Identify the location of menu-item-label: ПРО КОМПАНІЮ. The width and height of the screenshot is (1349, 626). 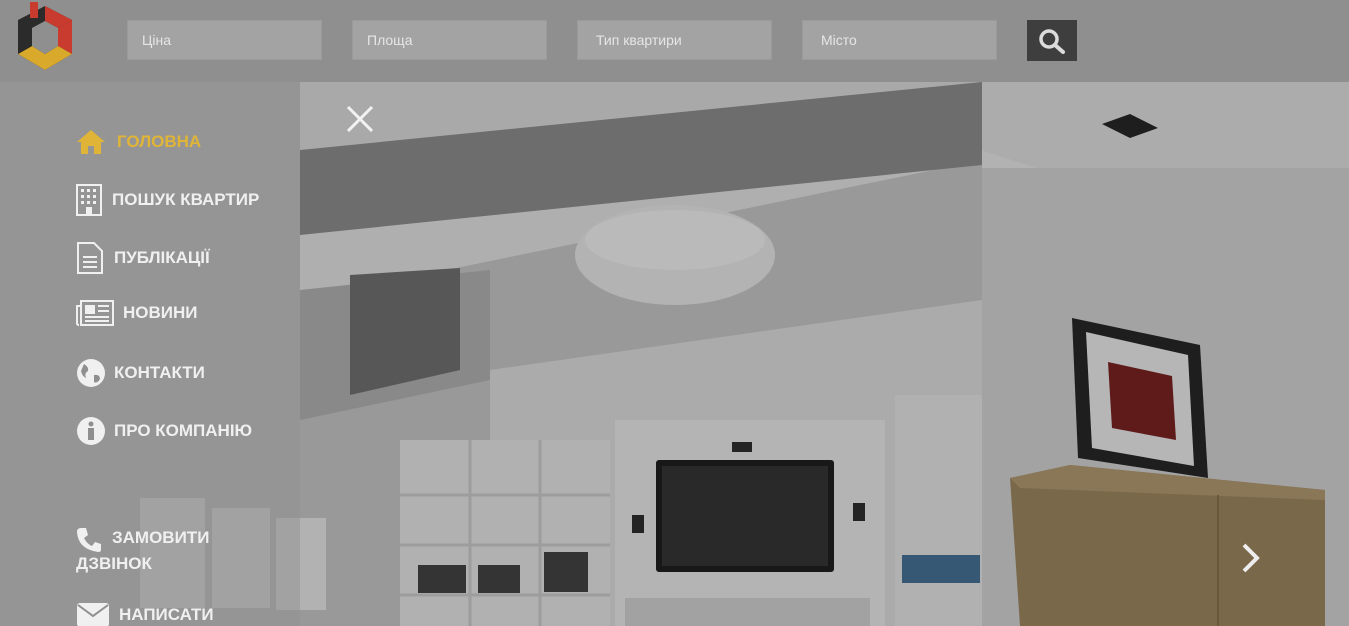
(183, 430).